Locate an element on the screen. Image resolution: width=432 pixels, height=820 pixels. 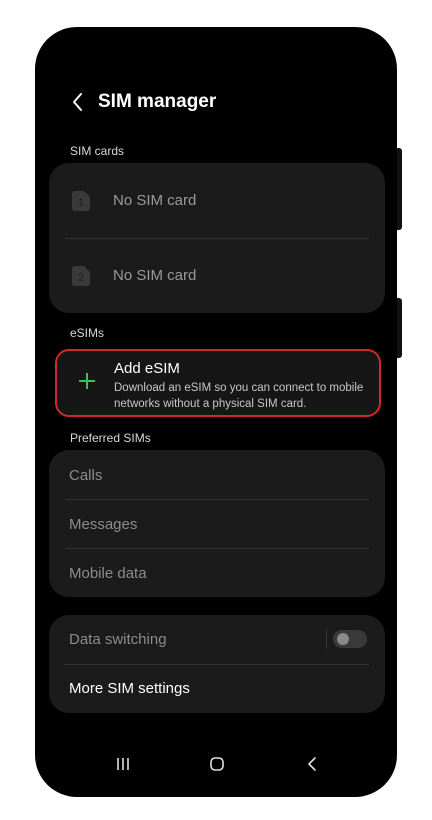
power-button is located at coordinates (399, 328).